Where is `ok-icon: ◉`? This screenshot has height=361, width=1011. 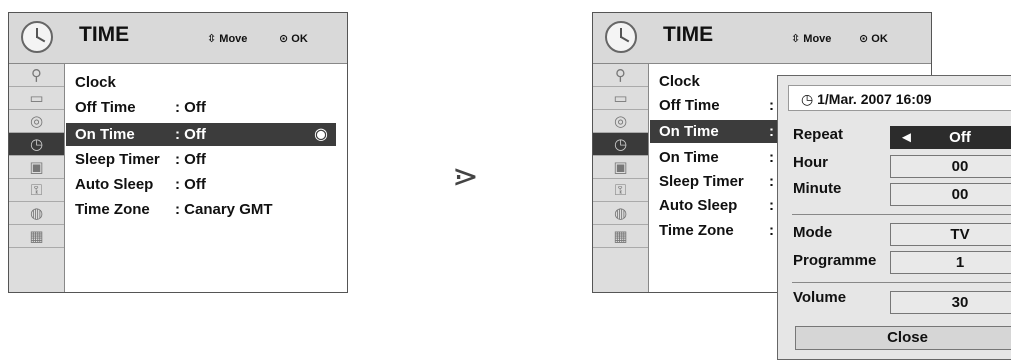 ok-icon: ◉ is located at coordinates (321, 134).